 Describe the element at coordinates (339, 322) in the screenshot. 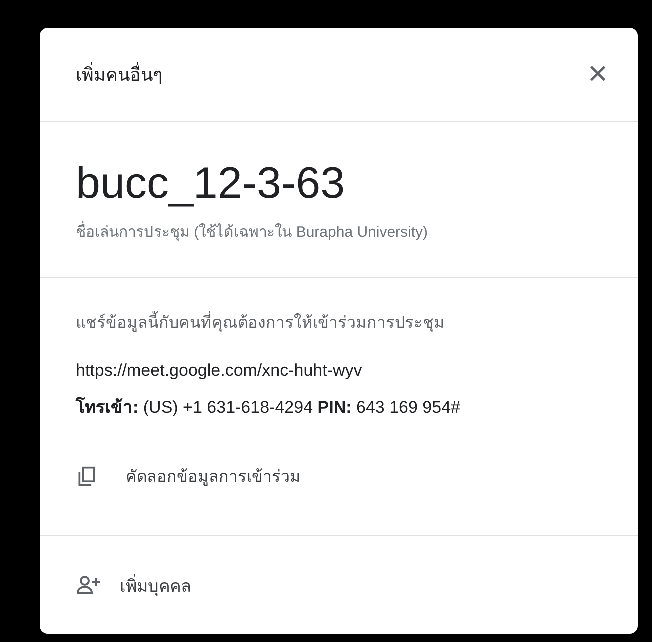

I see `share-instruction: แชร์ข้อมูลนี้กับคนที่คุณต้องการให้เข้าร่วมการประชุม` at that location.